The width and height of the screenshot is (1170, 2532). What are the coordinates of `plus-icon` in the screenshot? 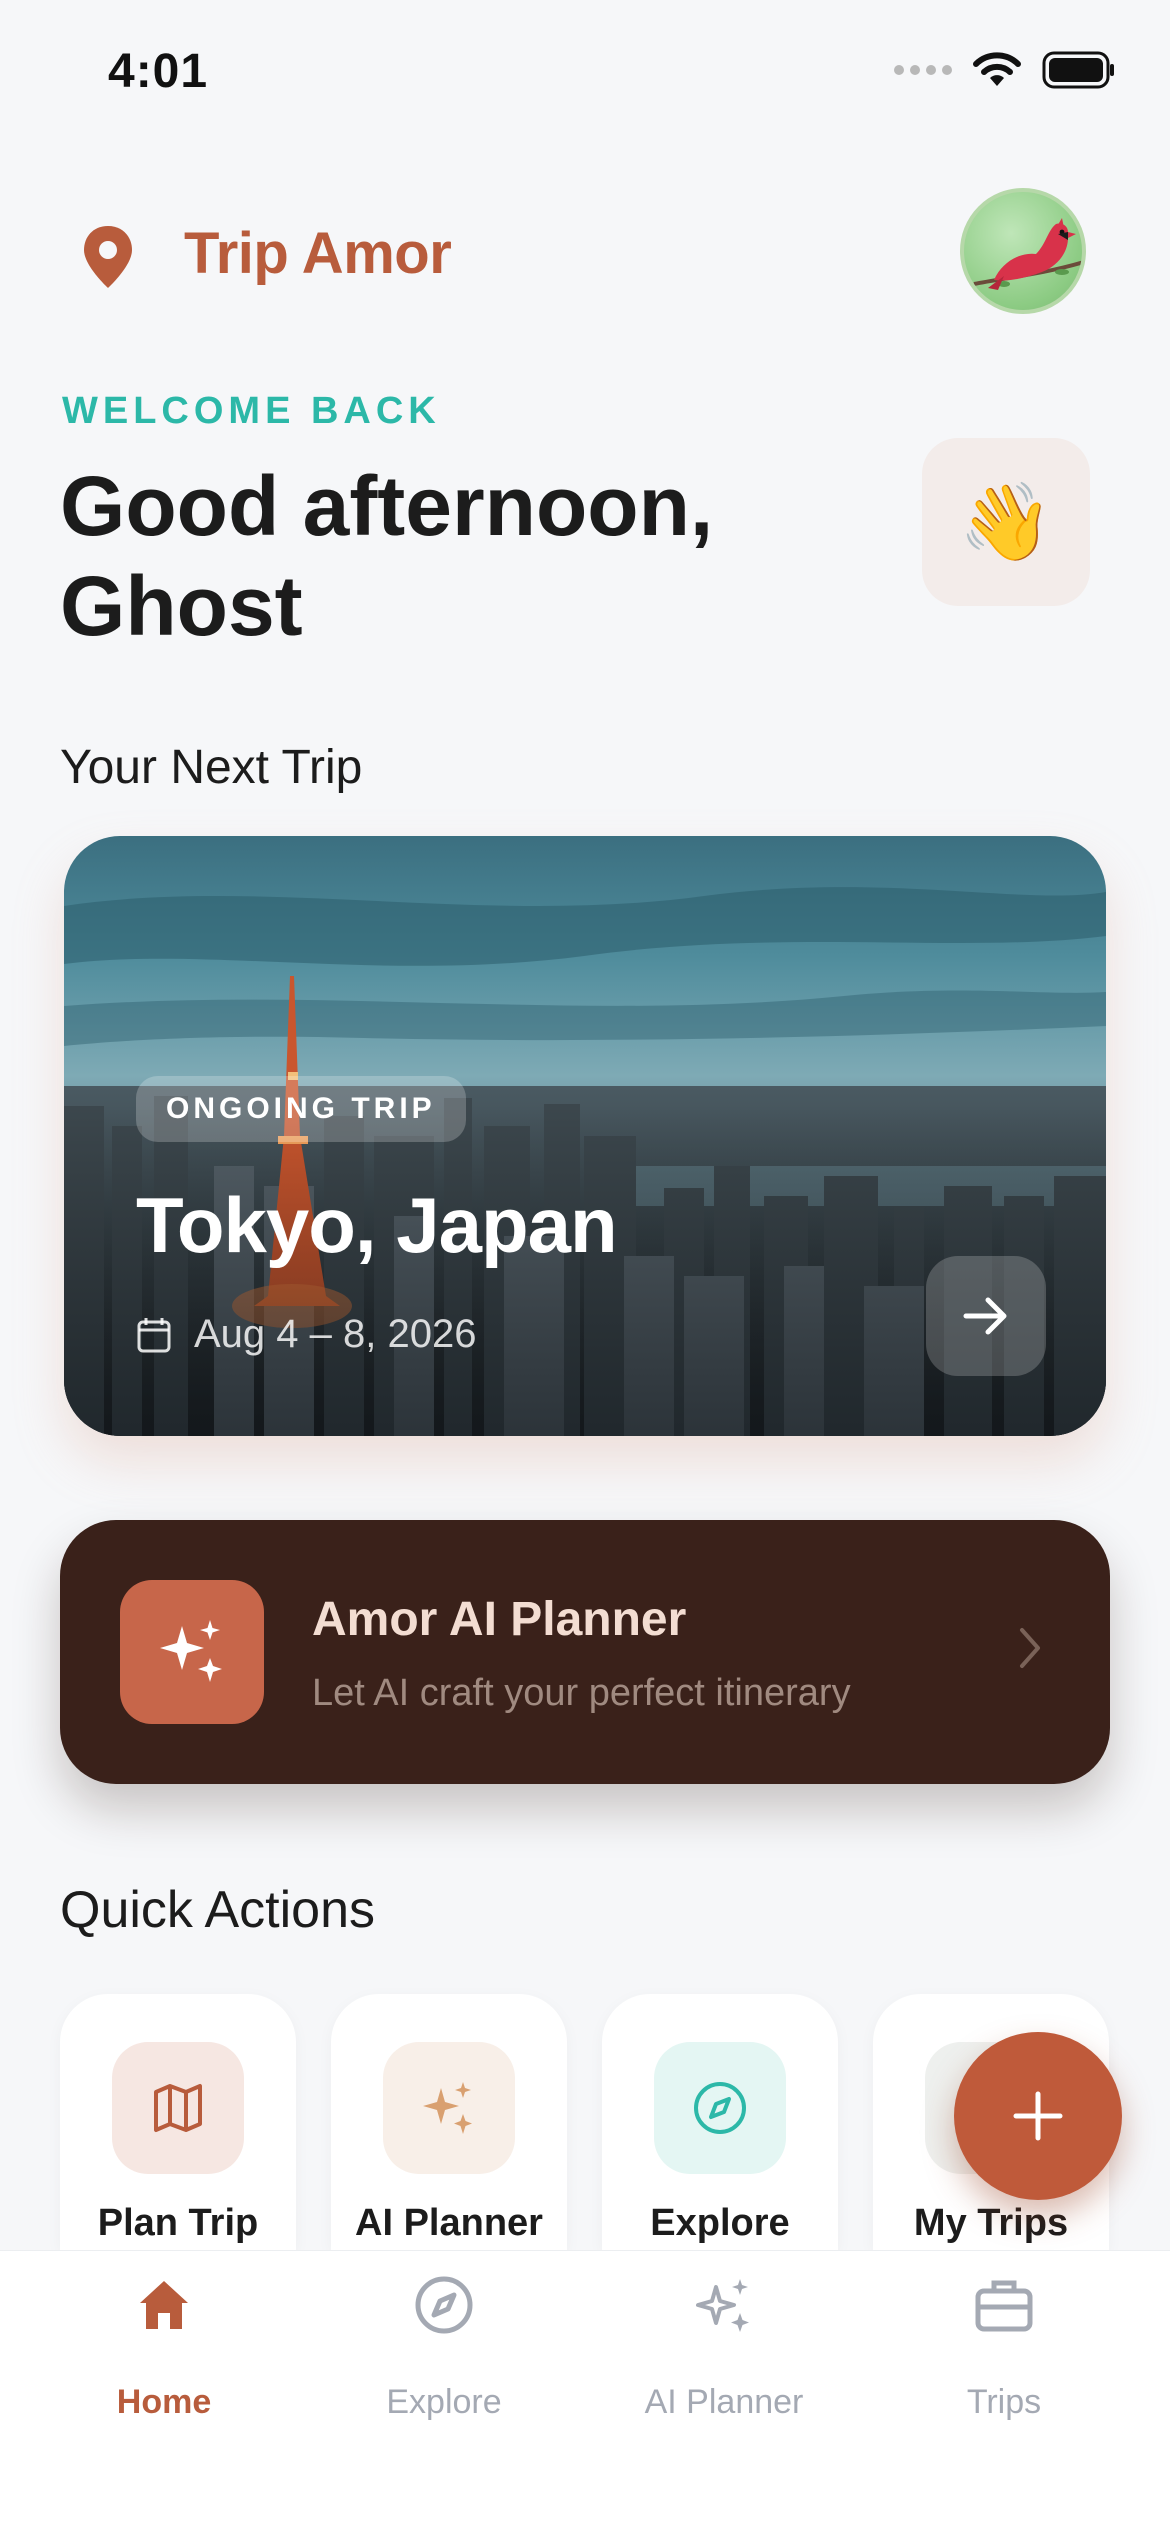 It's located at (1038, 2116).